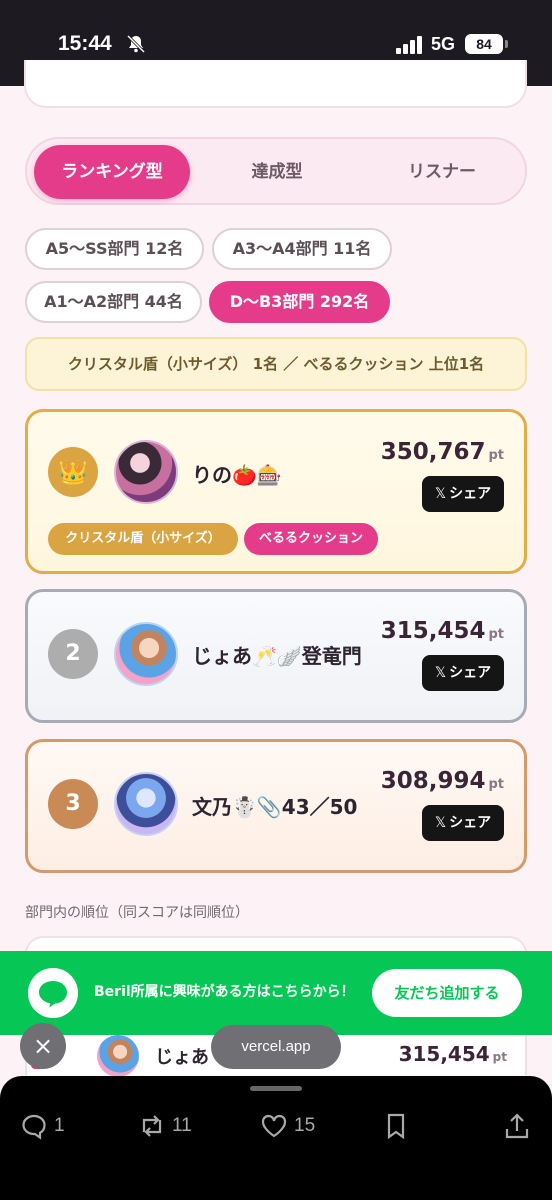  I want to click on user-name: 文乃☃️📎43／50, so click(274, 805).